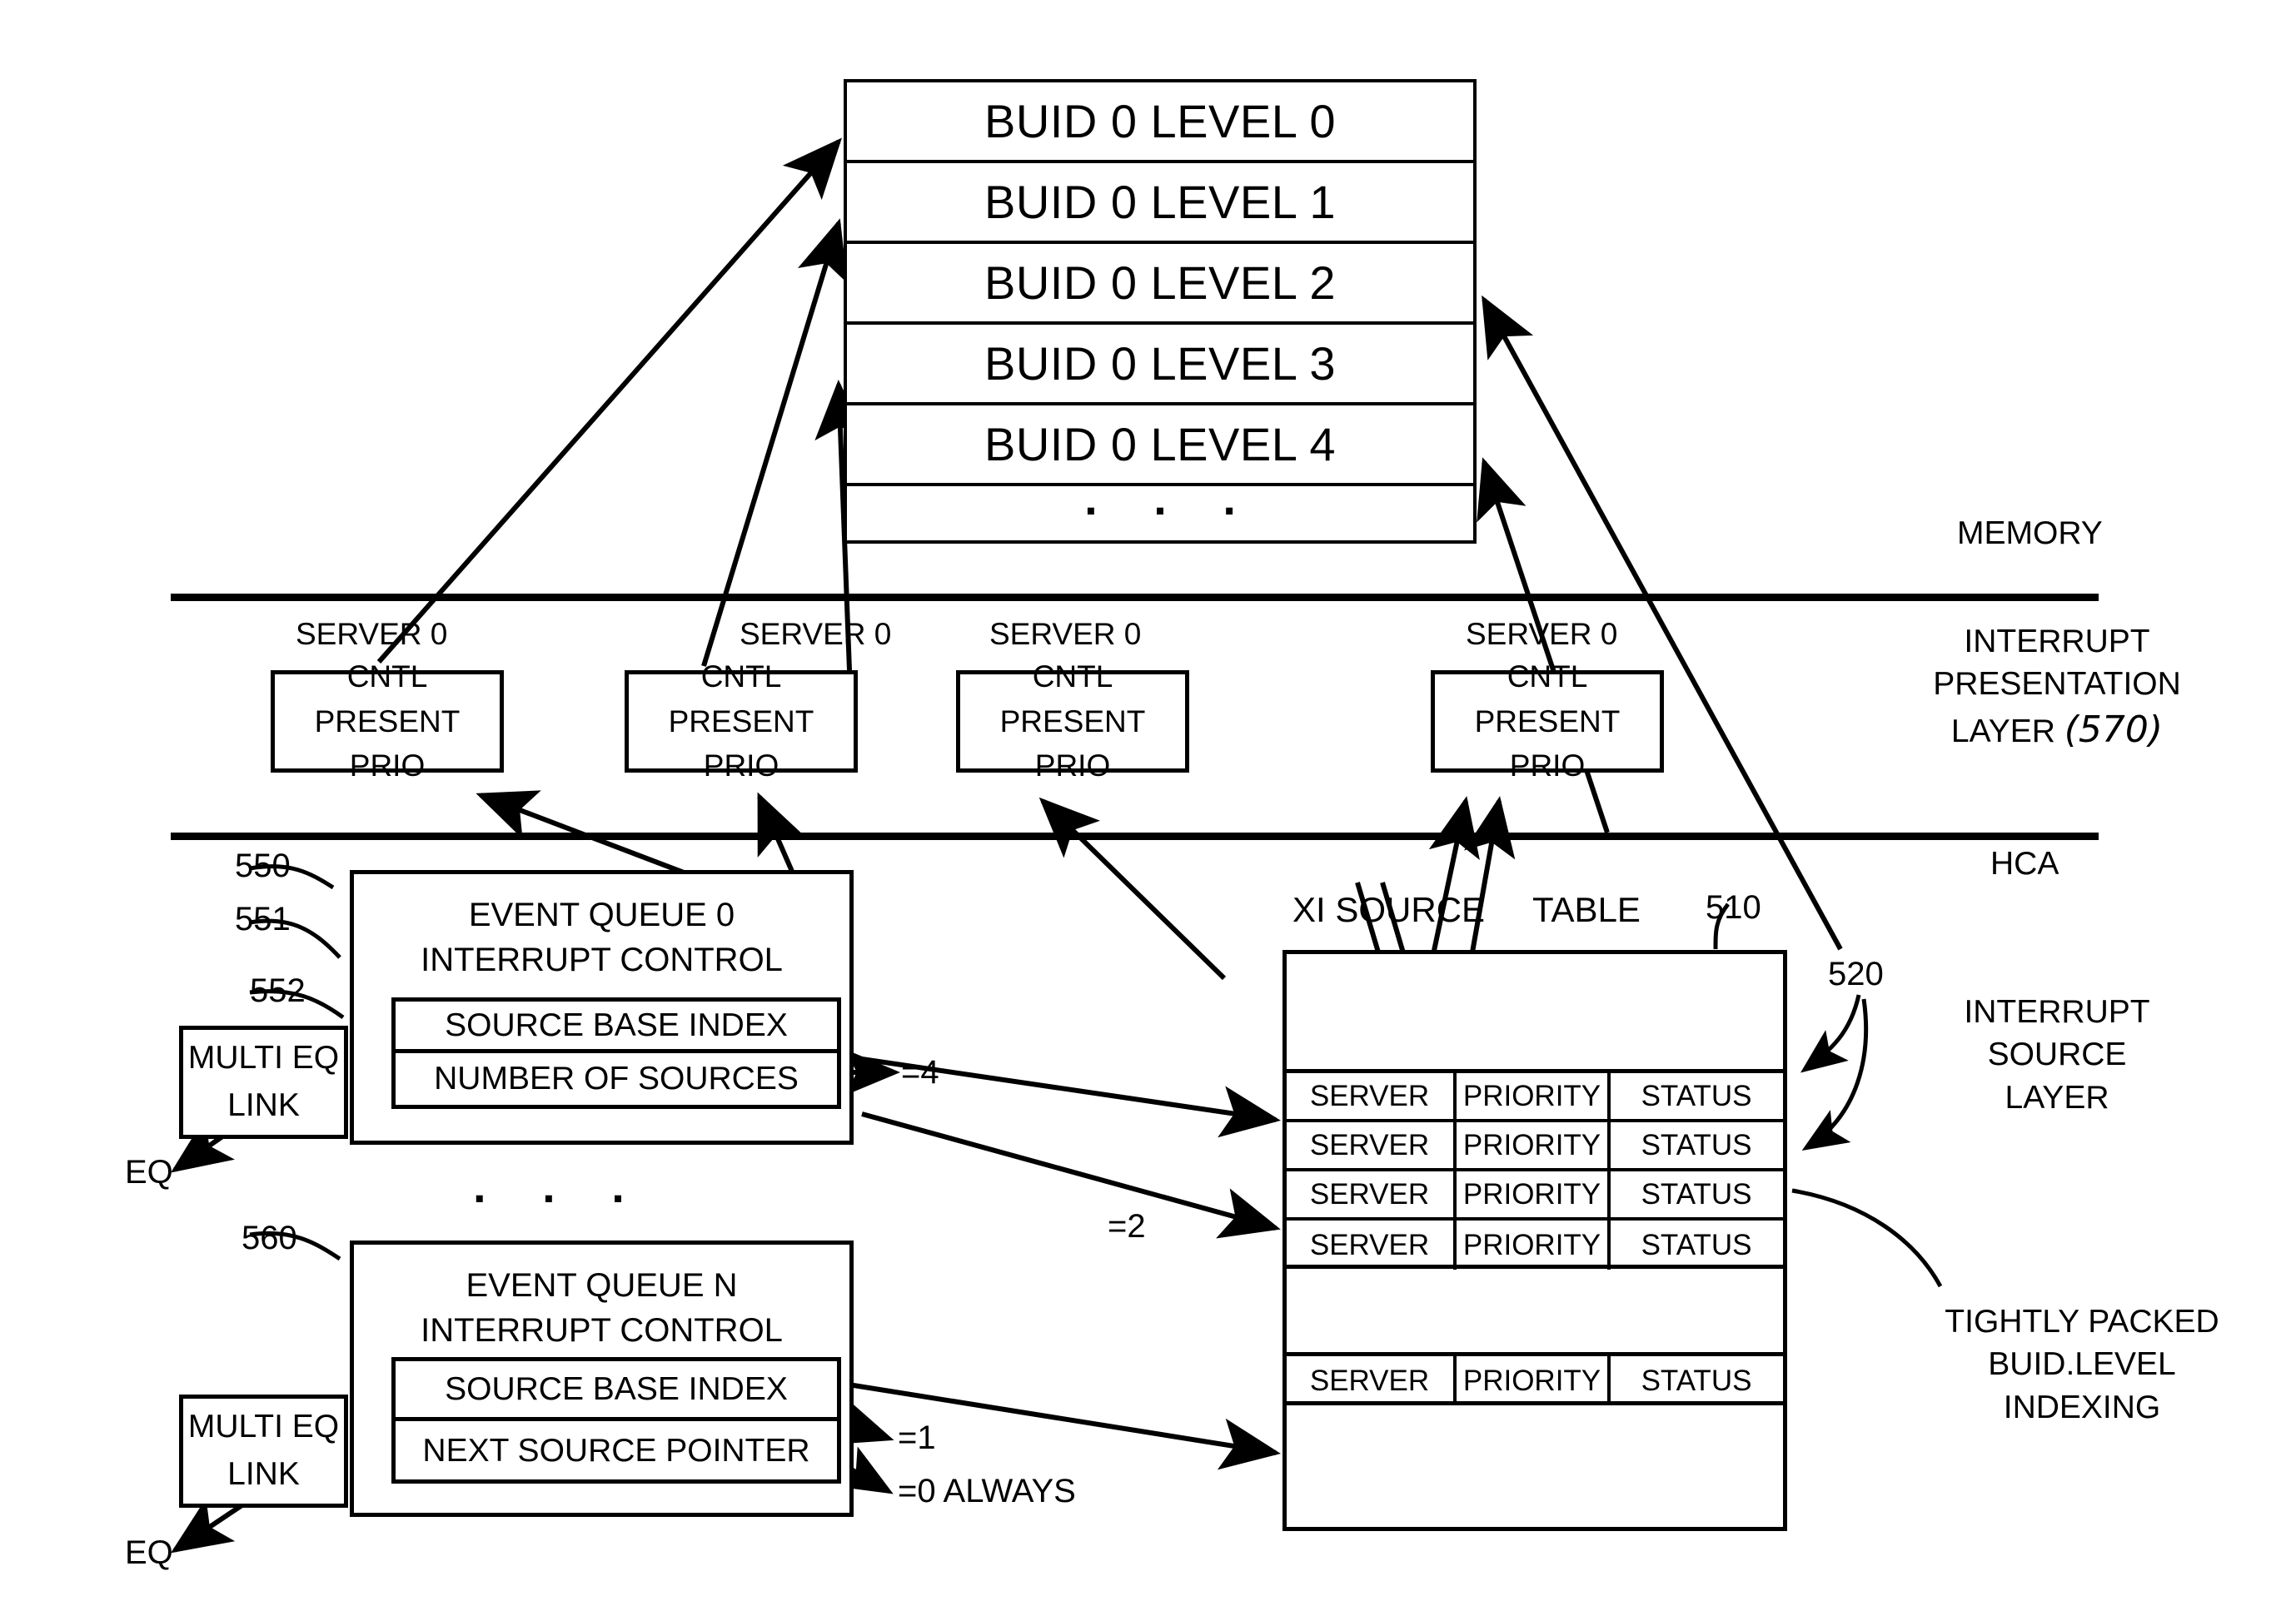 Image resolution: width=2296 pixels, height=1601 pixels. What do you see at coordinates (2003, 731) in the screenshot?
I see `caption-presentation-line3: LAYER` at bounding box center [2003, 731].